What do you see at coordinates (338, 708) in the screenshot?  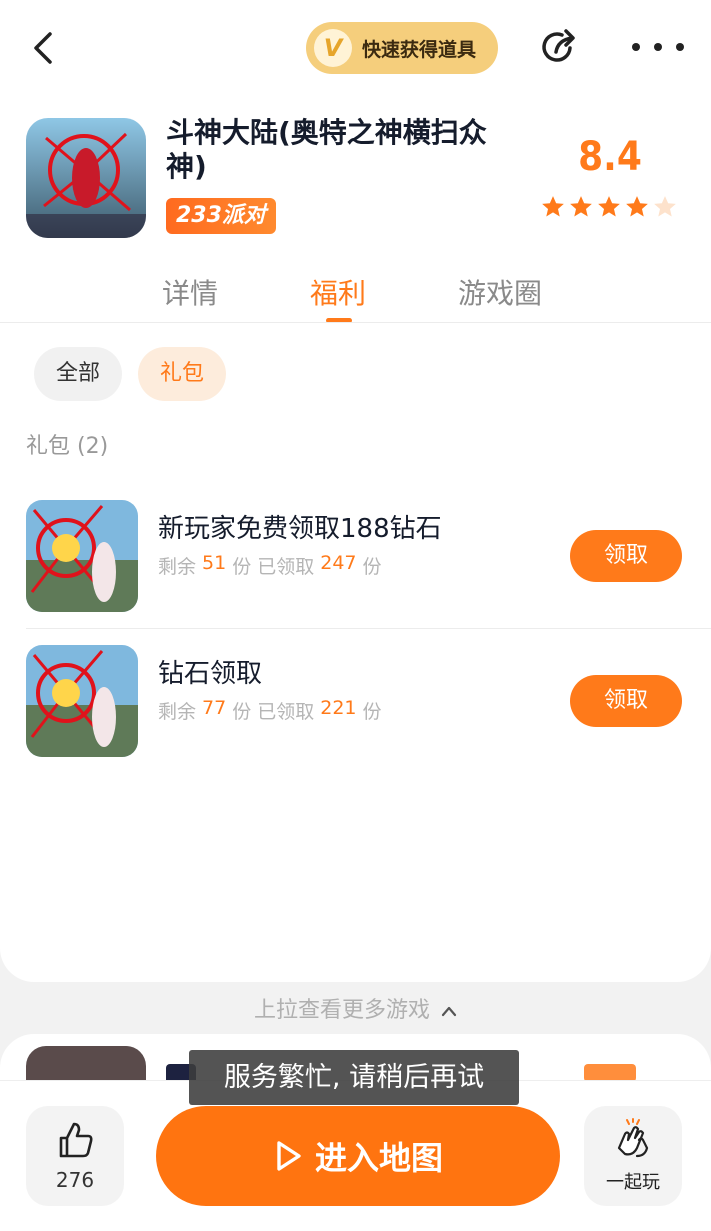 I see `claimed-count: 221` at bounding box center [338, 708].